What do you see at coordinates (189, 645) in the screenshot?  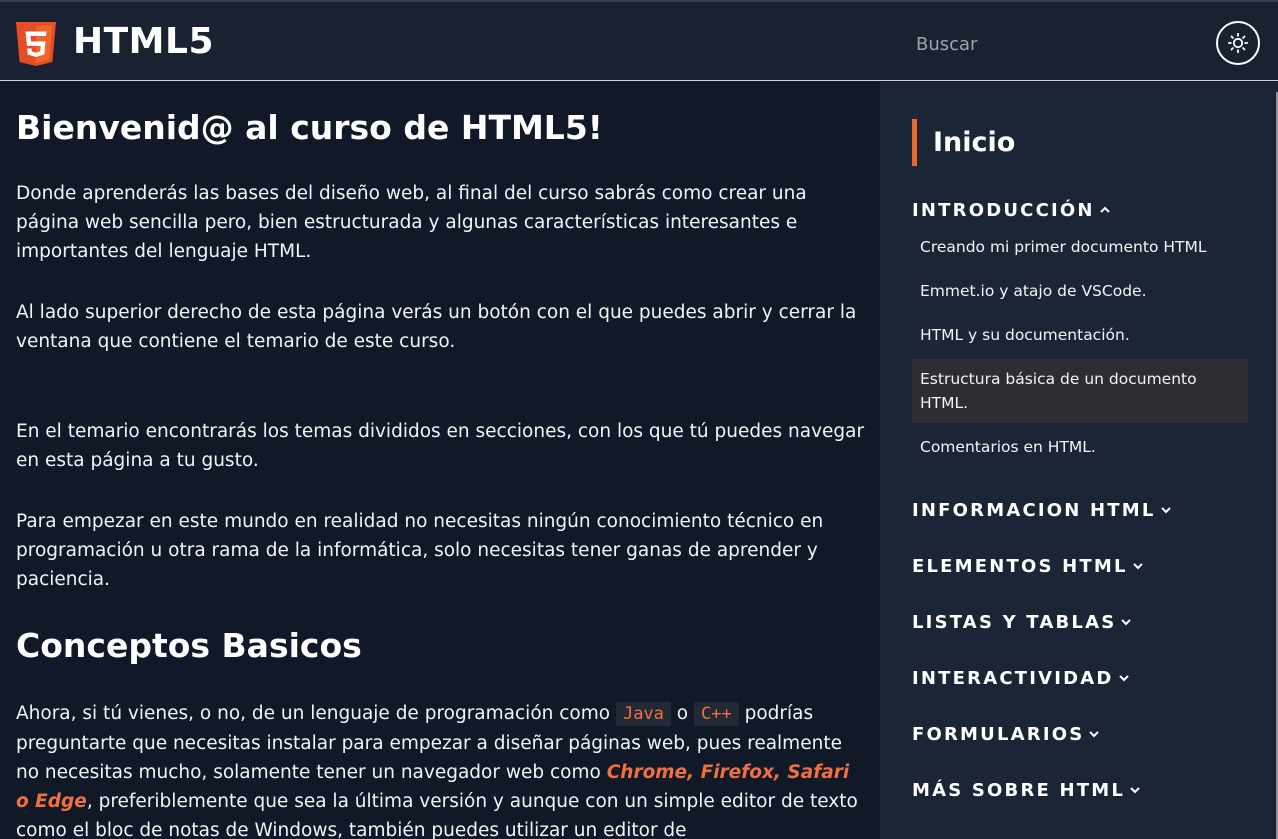 I see `section-heading: Conceptos Basicos` at bounding box center [189, 645].